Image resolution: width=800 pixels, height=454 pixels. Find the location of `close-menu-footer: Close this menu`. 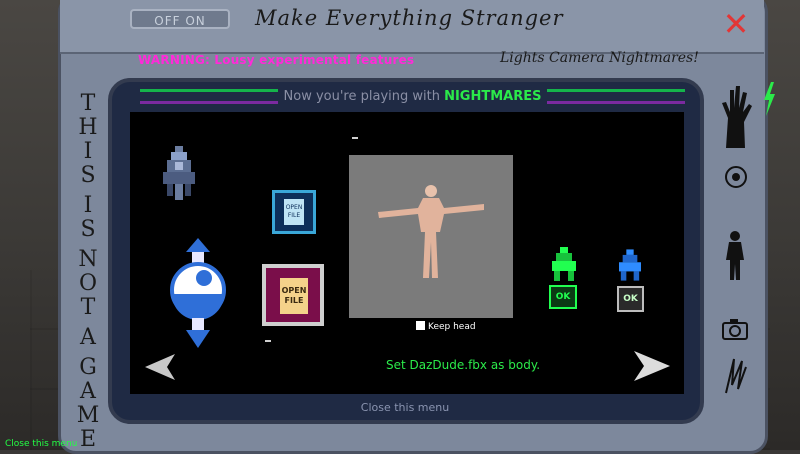

close-menu-footer: Close this menu is located at coordinates (41, 444).